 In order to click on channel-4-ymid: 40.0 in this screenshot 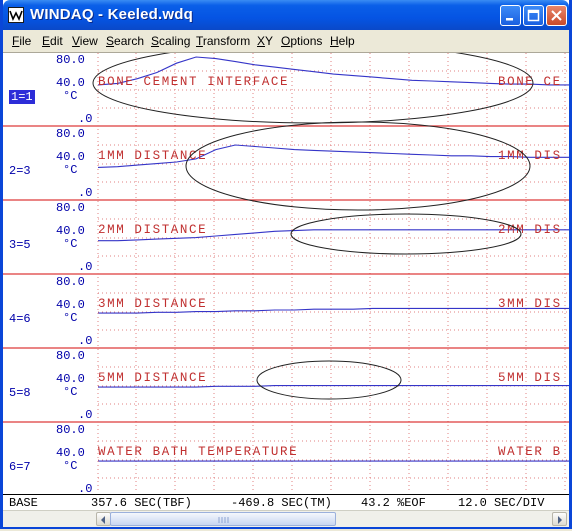, I will do `click(70, 305)`.